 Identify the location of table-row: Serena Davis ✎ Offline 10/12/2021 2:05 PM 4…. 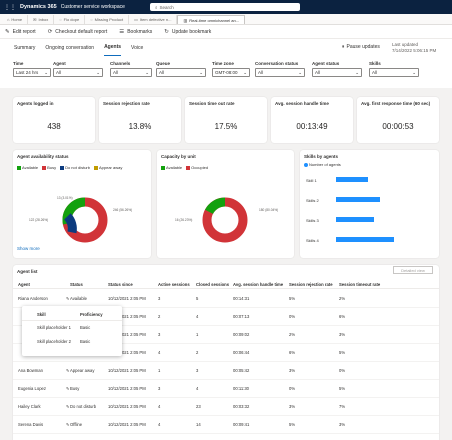
(226, 425).